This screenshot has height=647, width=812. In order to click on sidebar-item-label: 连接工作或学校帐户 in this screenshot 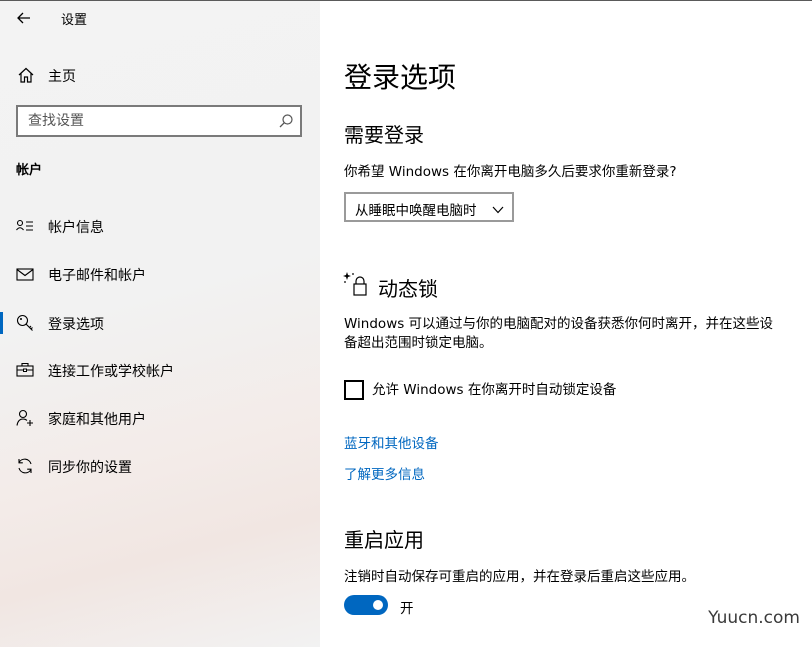, I will do `click(111, 372)`.